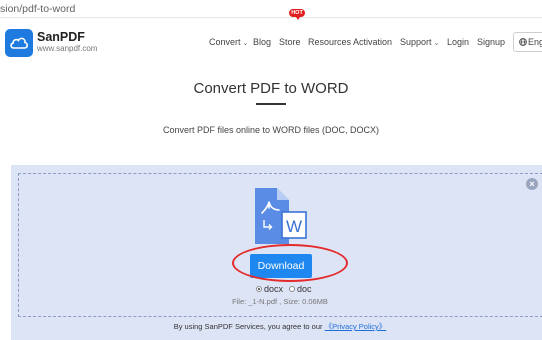  Describe the element at coordinates (67, 48) in the screenshot. I see `brand-url: www.sanpdf.com` at that location.